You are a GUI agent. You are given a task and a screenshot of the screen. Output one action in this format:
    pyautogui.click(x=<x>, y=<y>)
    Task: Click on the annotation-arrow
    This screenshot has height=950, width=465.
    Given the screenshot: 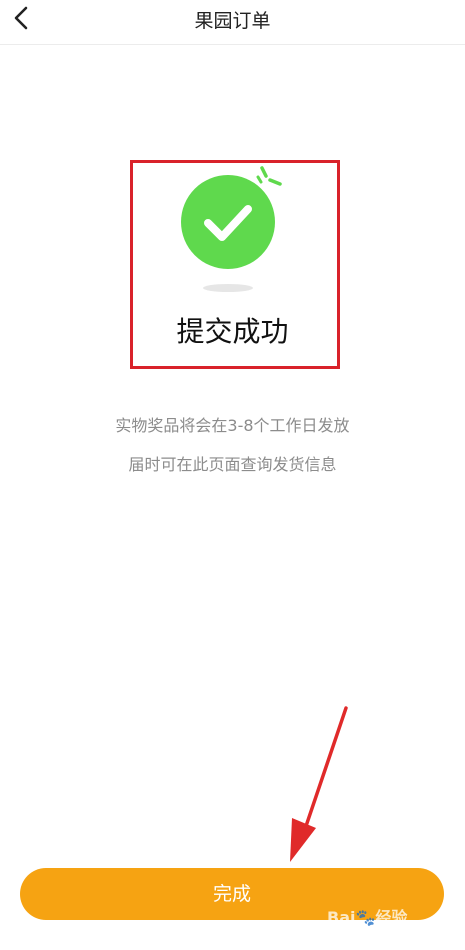 What is the action you would take?
    pyautogui.click(x=319, y=784)
    